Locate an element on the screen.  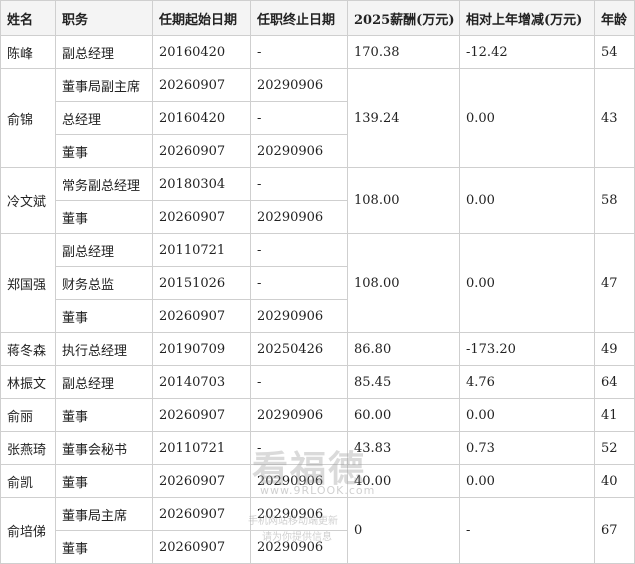
role-title: 执行总经理 is located at coordinates (104, 349).